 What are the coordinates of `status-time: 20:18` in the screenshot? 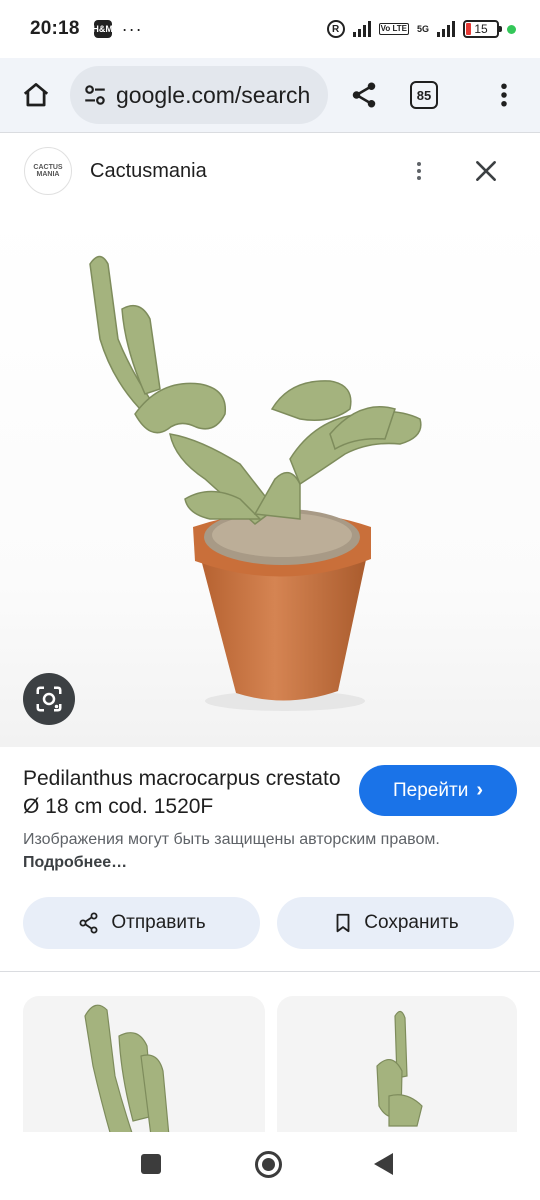 It's located at (55, 28).